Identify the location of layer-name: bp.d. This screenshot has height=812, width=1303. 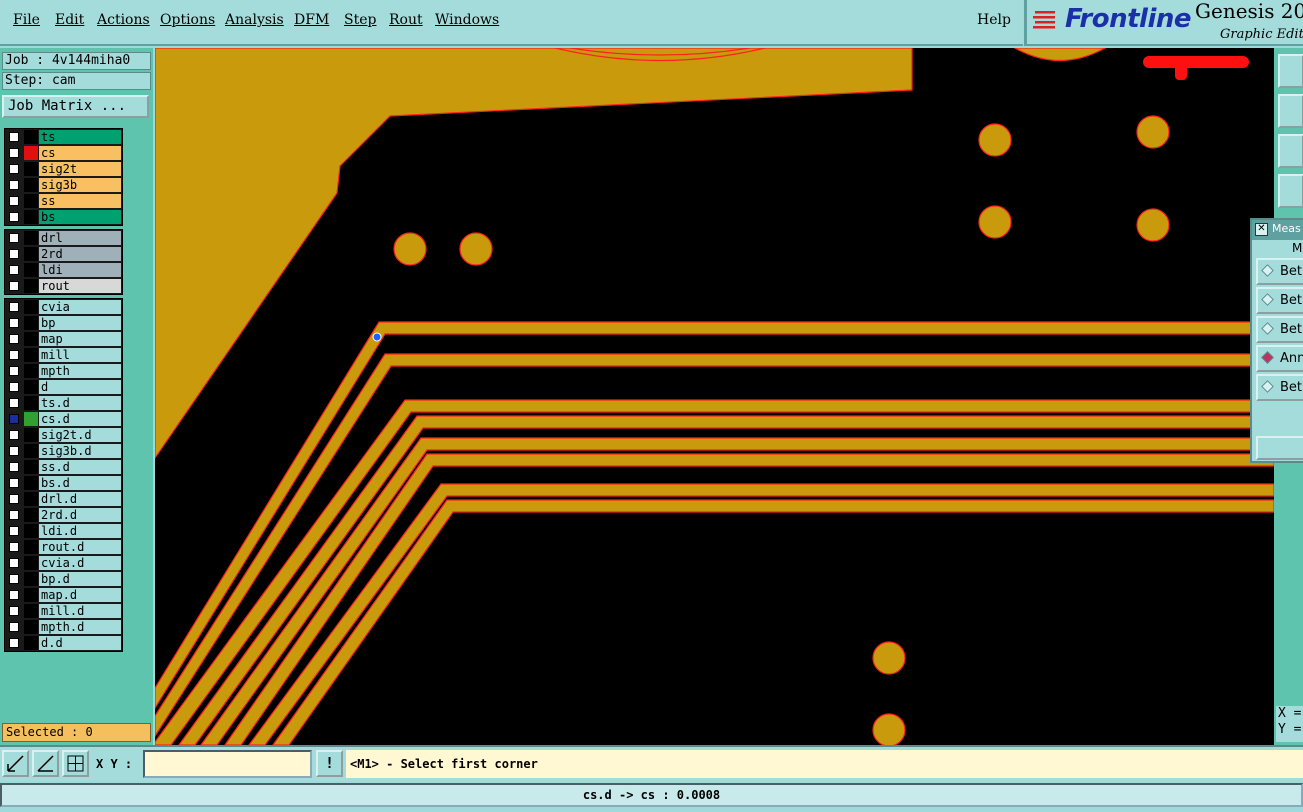
(80, 579).